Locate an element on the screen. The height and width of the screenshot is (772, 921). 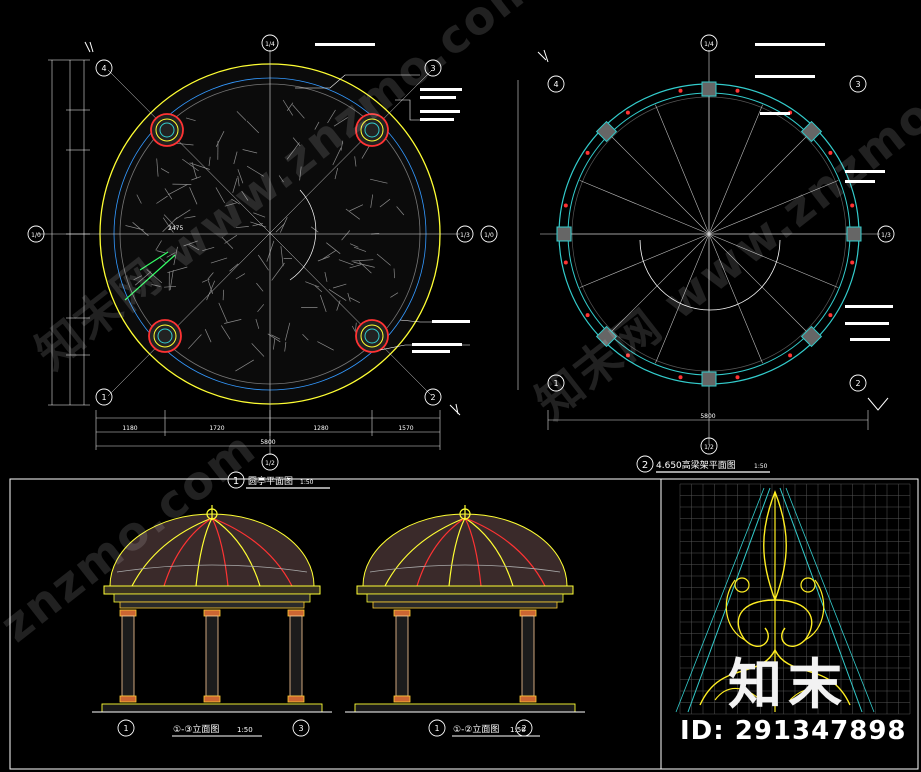
axis-bubble-3-right: 3 is located at coordinates (857, 84).